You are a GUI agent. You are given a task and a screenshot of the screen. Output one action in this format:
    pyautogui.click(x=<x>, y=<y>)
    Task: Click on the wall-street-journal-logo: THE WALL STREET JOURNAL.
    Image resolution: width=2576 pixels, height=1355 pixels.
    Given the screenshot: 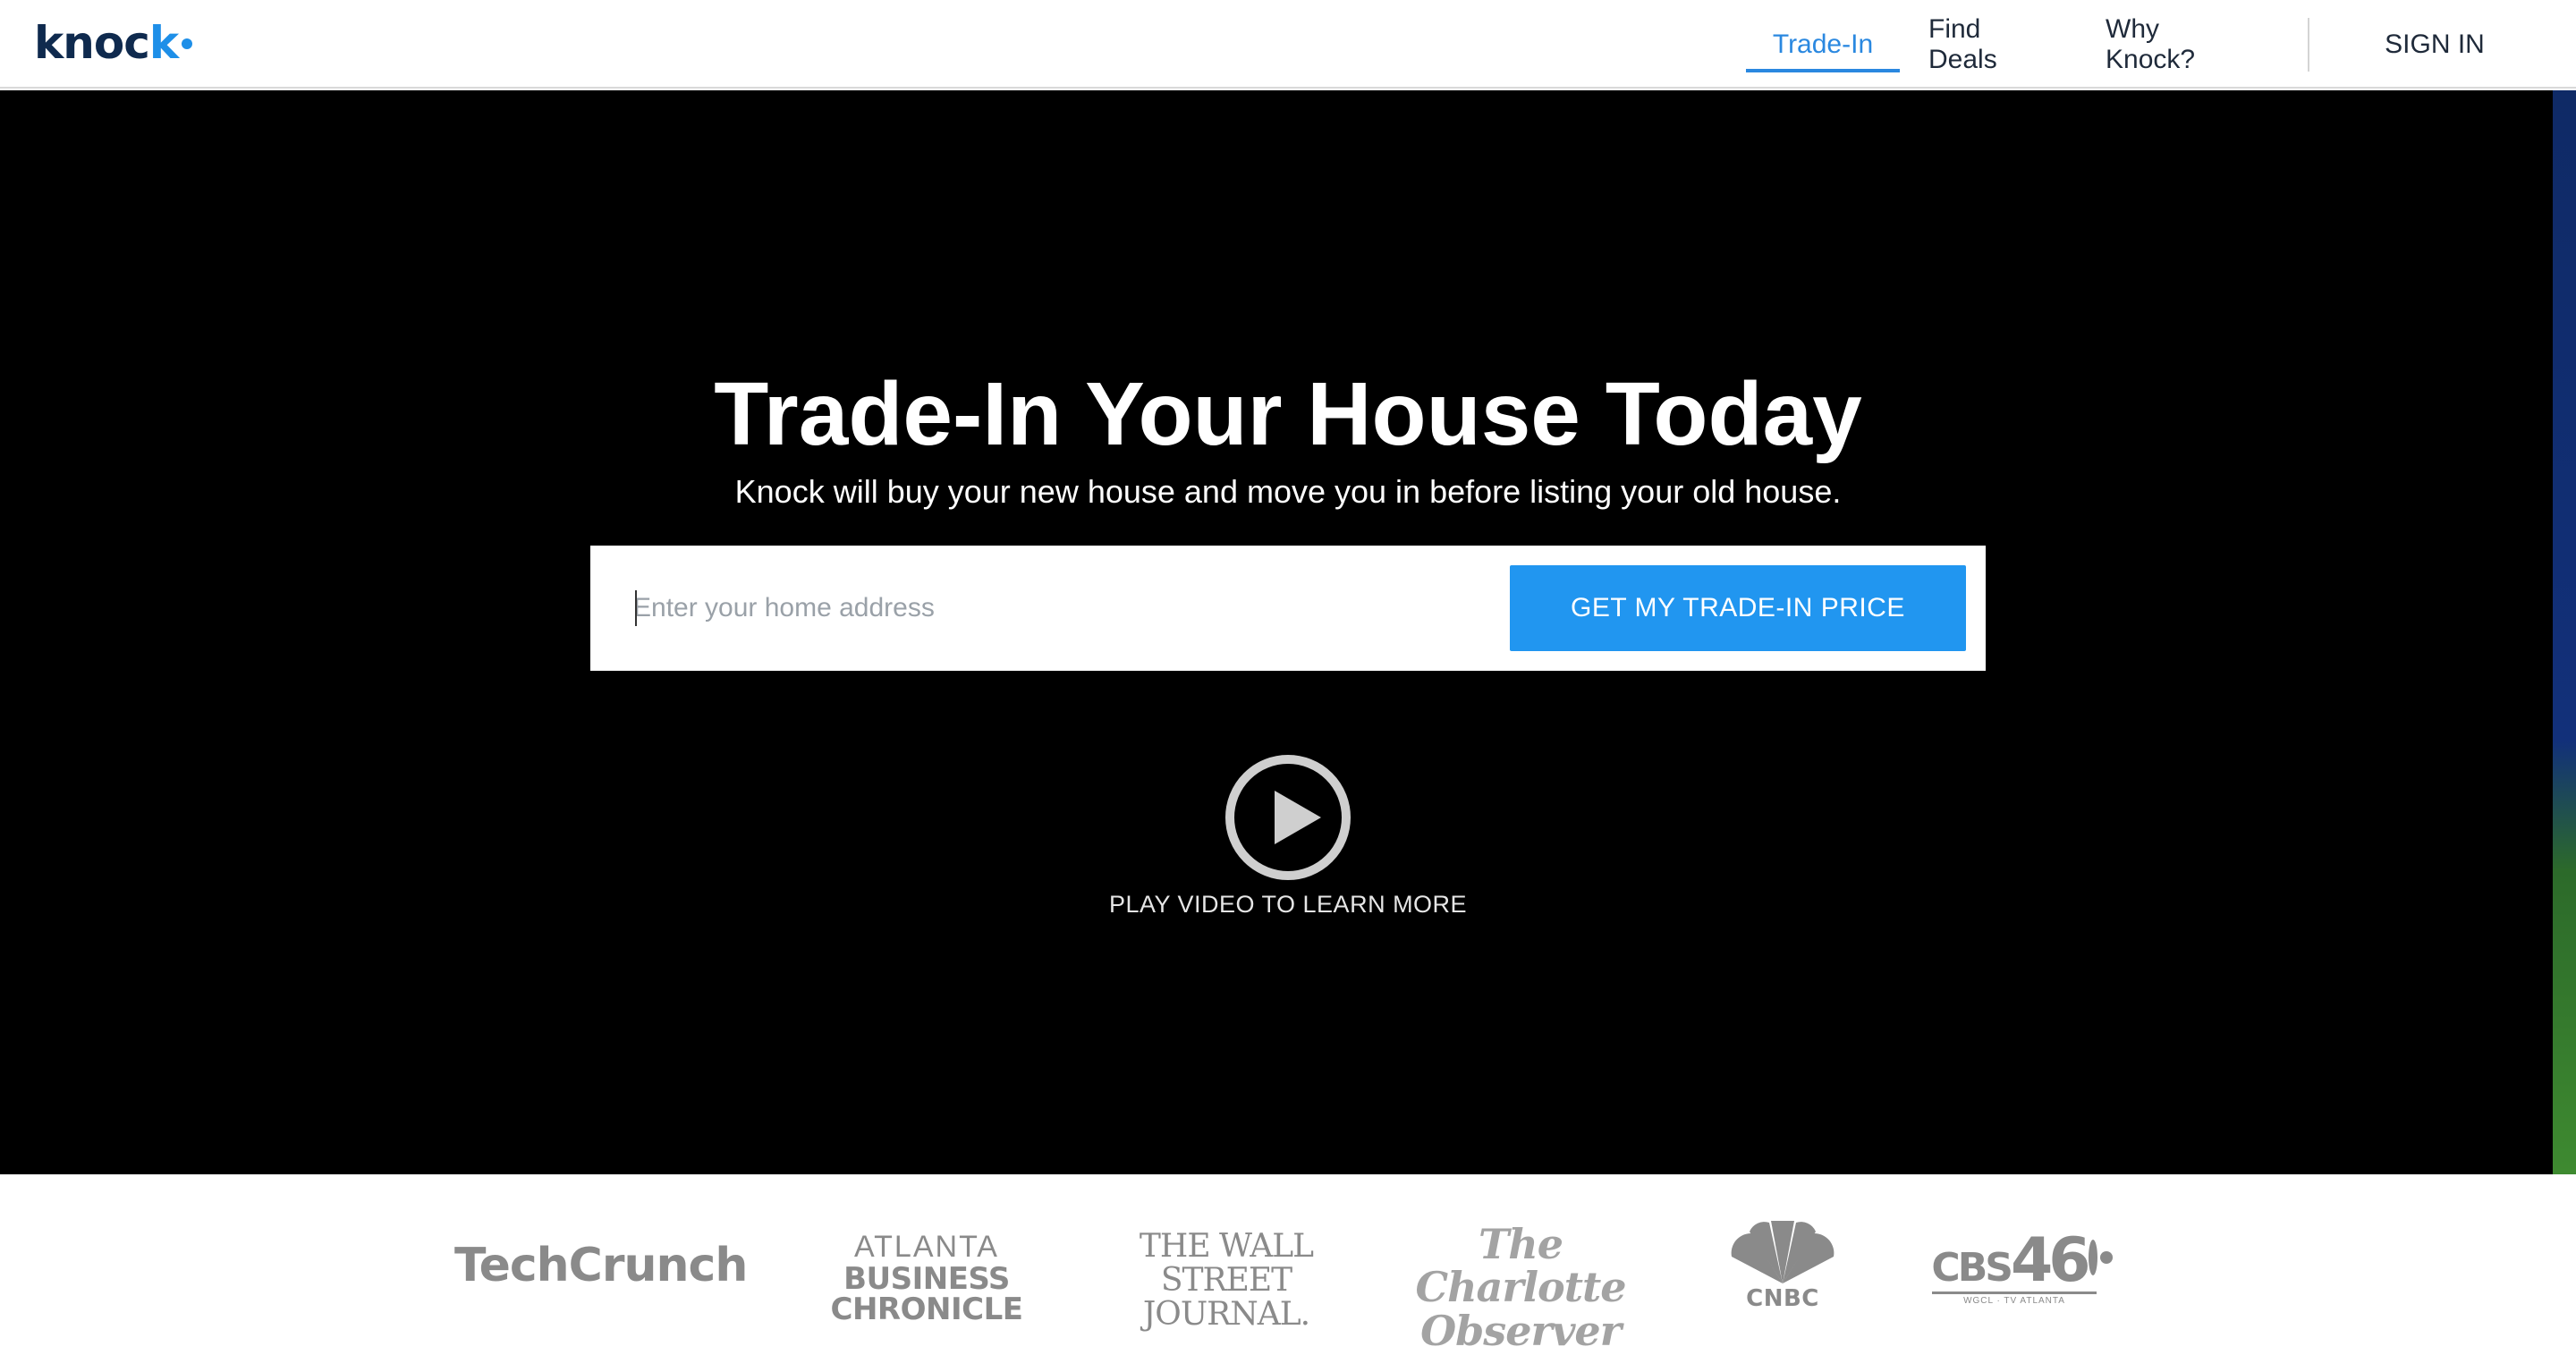 What is the action you would take?
    pyautogui.click(x=1226, y=1280)
    